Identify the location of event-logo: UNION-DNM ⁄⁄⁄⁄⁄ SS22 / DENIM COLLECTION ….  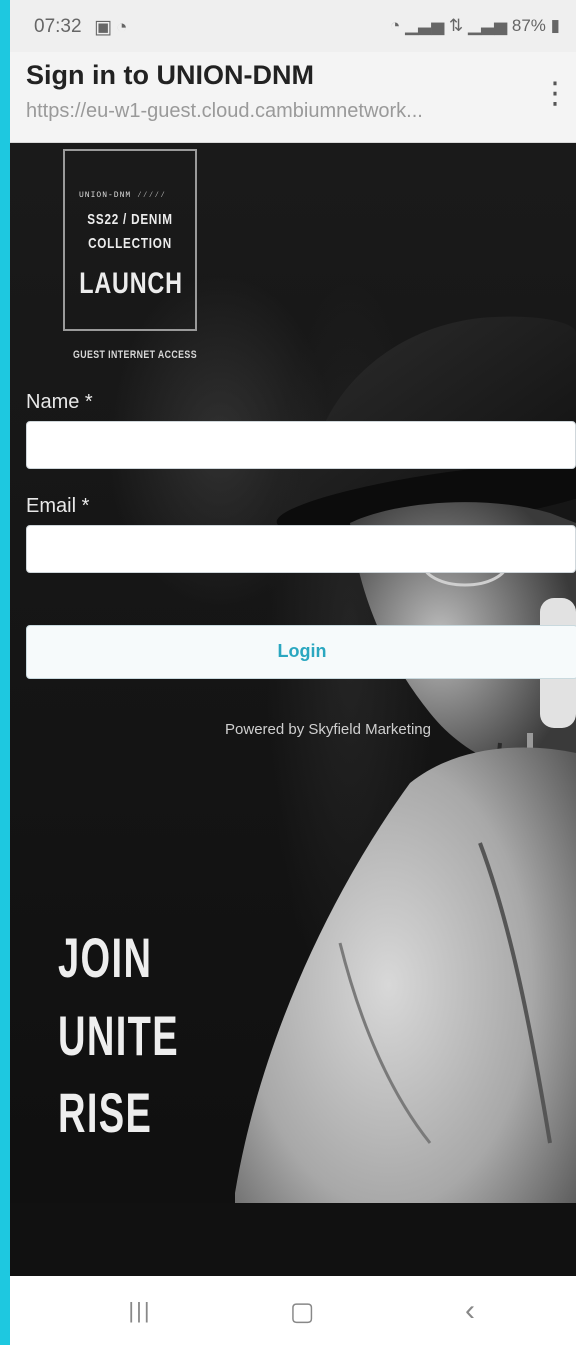
(130, 240).